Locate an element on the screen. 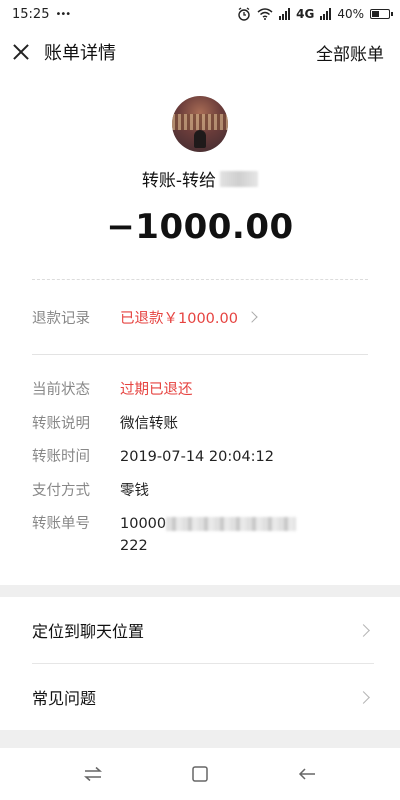 Image resolution: width=400 pixels, height=800 pixels. detail-row-time: 转账时间 2019-07-14 20:04:12 is located at coordinates (200, 455).